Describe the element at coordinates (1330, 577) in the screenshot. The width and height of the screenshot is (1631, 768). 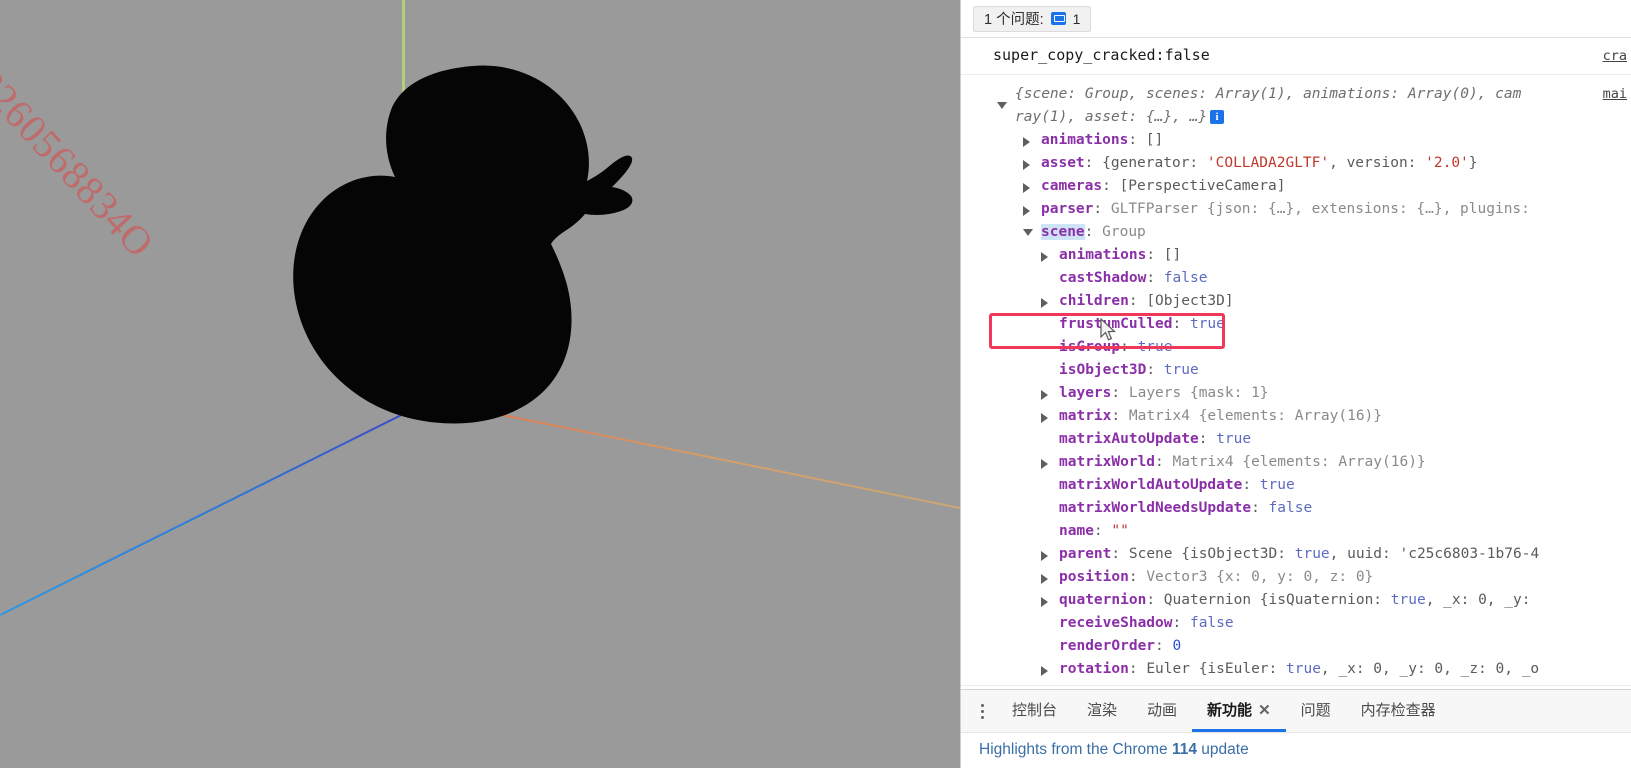
I see `property-row-position: position: Vector3 {x: 0, y: 0, z: 0}` at that location.